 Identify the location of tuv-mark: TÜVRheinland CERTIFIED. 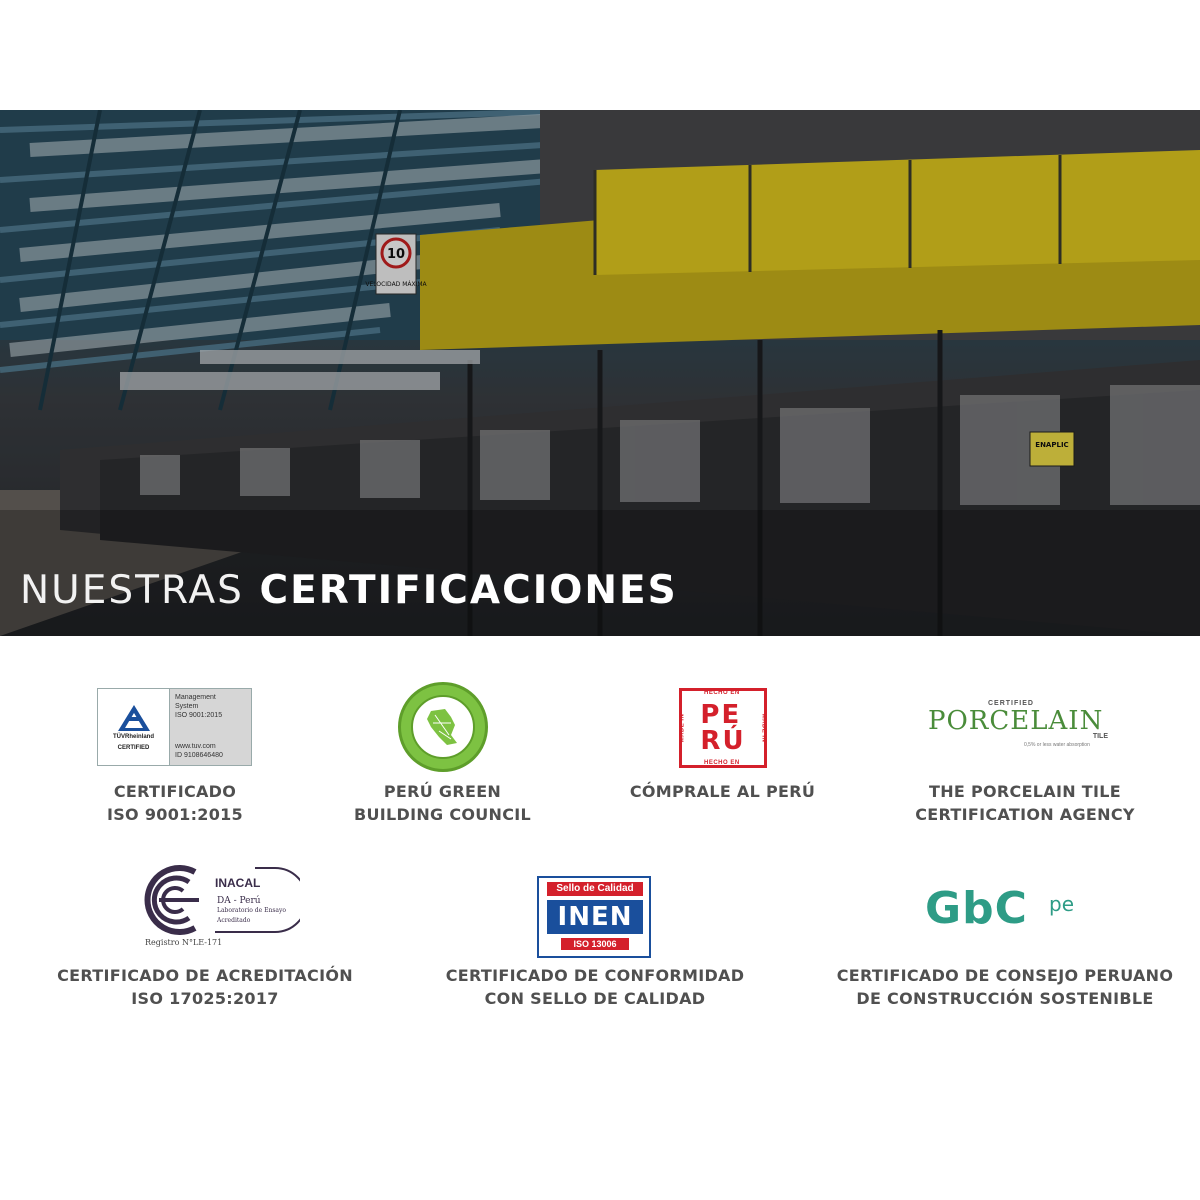
(134, 727).